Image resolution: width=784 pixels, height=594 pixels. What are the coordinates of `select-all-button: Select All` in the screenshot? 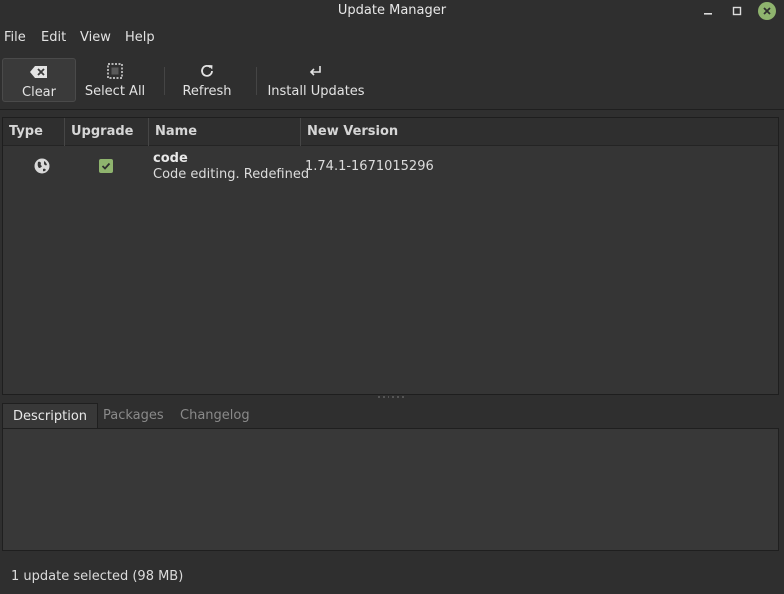 It's located at (115, 80).